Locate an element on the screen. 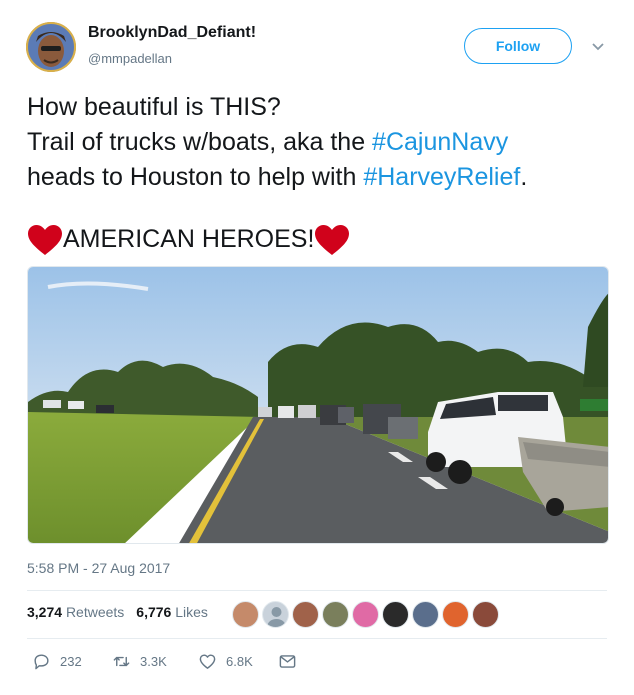 This screenshot has width=634, height=695. reply-count: 232 is located at coordinates (71, 661).